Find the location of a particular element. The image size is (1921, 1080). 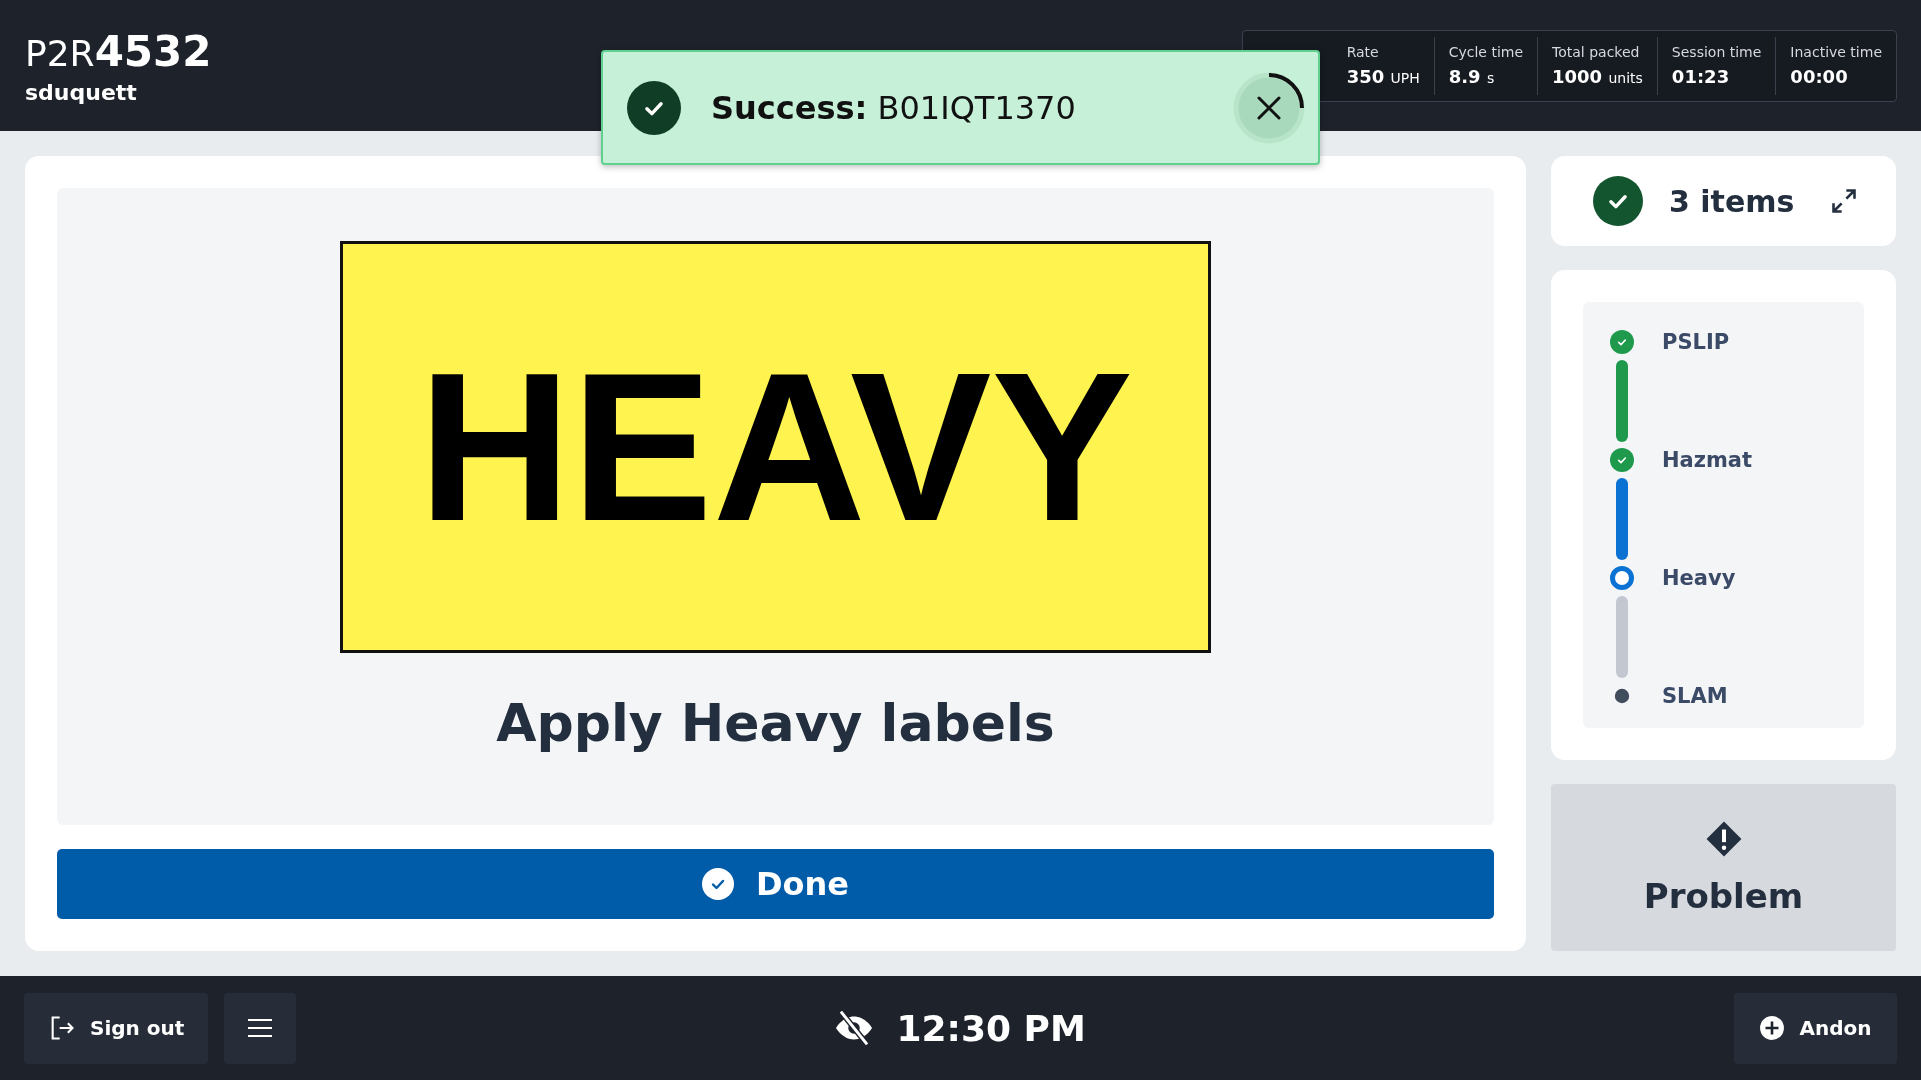

item-count: 3 items is located at coordinates (1732, 201).